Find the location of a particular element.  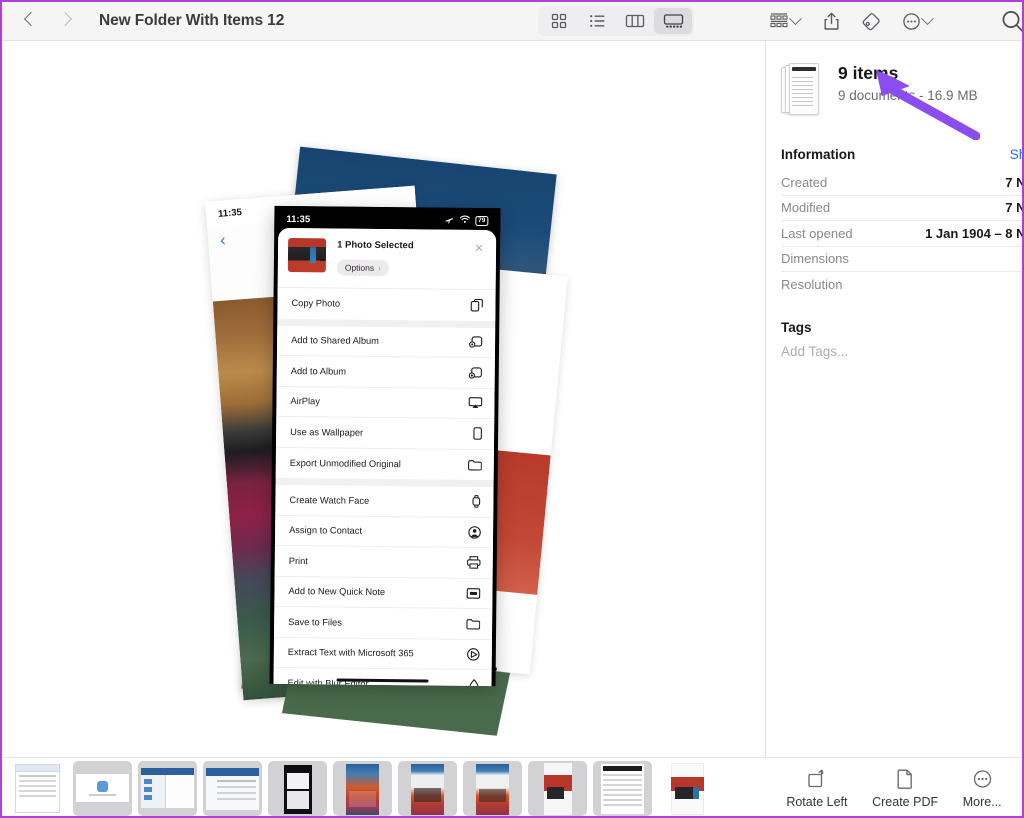

columns-icon is located at coordinates (635, 21).